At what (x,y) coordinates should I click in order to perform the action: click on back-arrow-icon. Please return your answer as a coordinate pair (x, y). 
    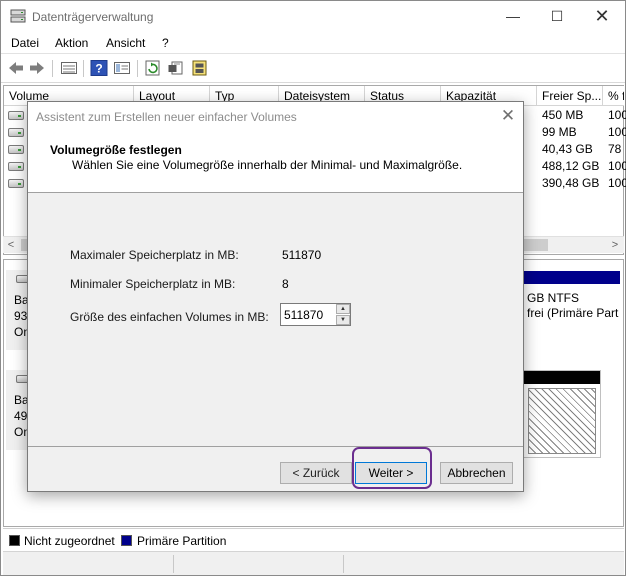
    Looking at the image, I should click on (16, 68).